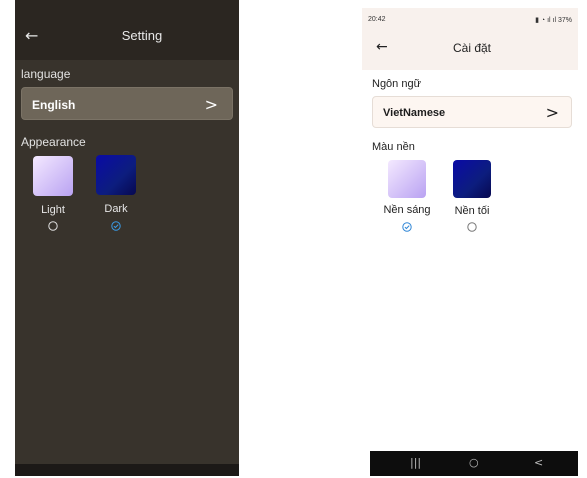  What do you see at coordinates (472, 227) in the screenshot?
I see `dark-theme-radio` at bounding box center [472, 227].